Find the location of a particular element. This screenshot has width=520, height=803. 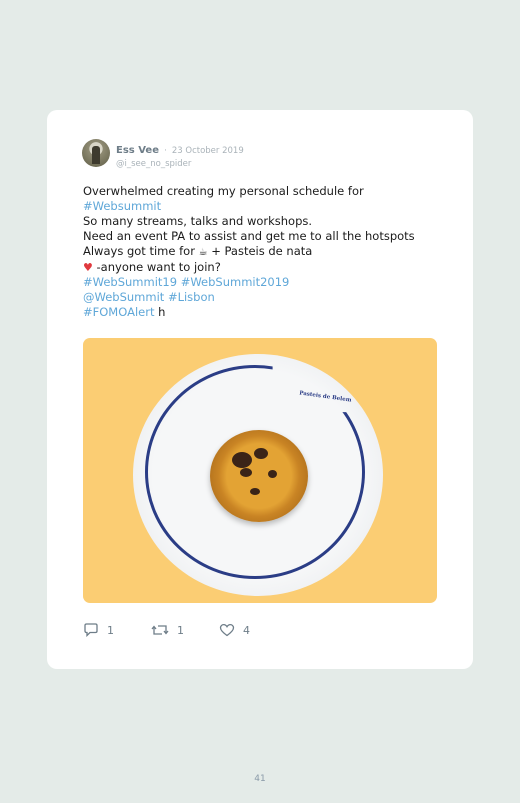

hashtag-websummit19: #WebSummit19 is located at coordinates (130, 282).